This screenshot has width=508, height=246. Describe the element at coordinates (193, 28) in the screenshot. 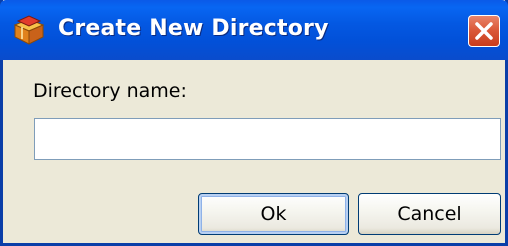

I see `window-title: Create New Directory` at that location.